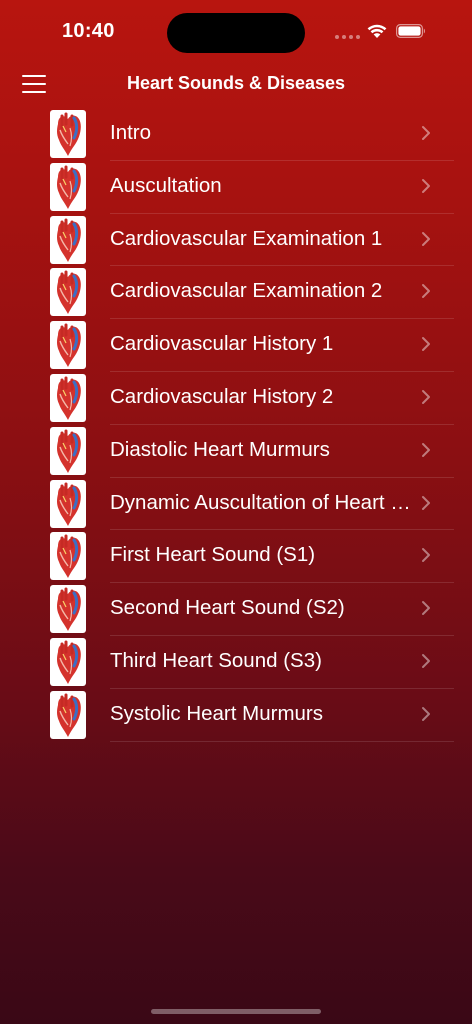 The image size is (472, 1024). Describe the element at coordinates (166, 185) in the screenshot. I see `list-item-label: Auscultation` at that location.